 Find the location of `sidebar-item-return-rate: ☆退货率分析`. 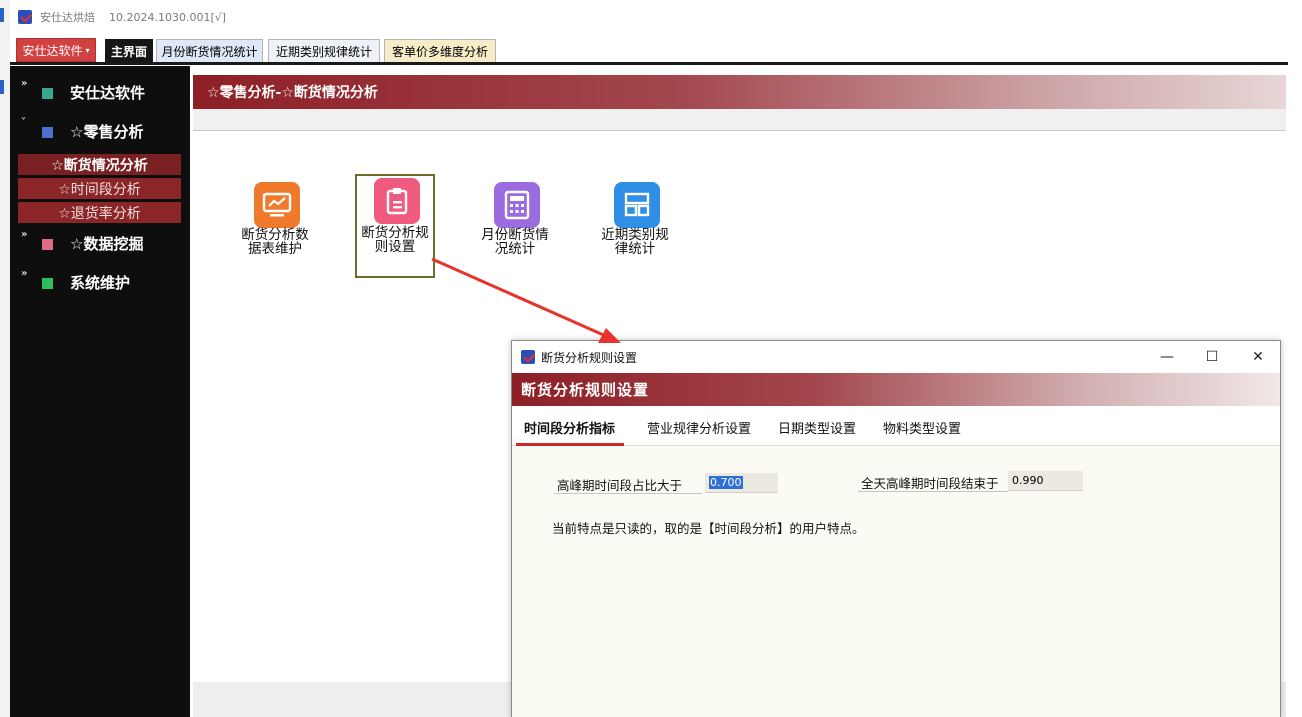

sidebar-item-return-rate: ☆退货率分析 is located at coordinates (99, 212).